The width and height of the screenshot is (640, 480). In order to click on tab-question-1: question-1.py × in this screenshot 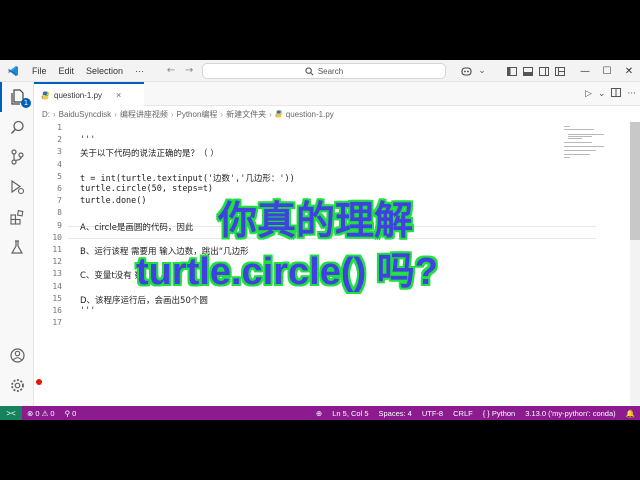, I will do `click(89, 94)`.